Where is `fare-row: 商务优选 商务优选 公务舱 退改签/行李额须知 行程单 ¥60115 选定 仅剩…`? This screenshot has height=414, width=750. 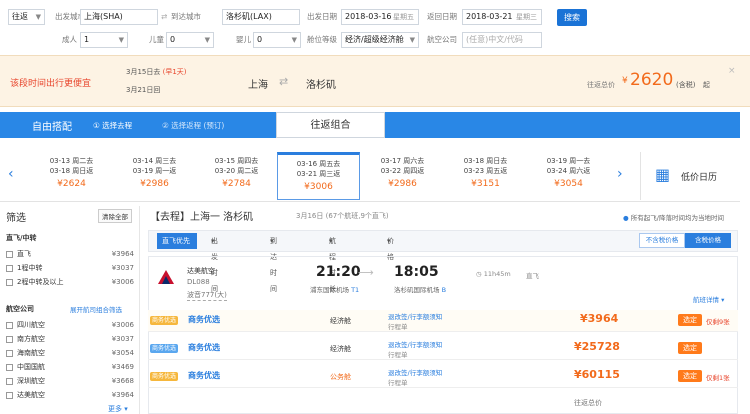 fare-row: 商务优选 商务优选 公务舱 退改签/行李额须知 行程单 ¥60115 选定 仅剩… is located at coordinates (443, 377).